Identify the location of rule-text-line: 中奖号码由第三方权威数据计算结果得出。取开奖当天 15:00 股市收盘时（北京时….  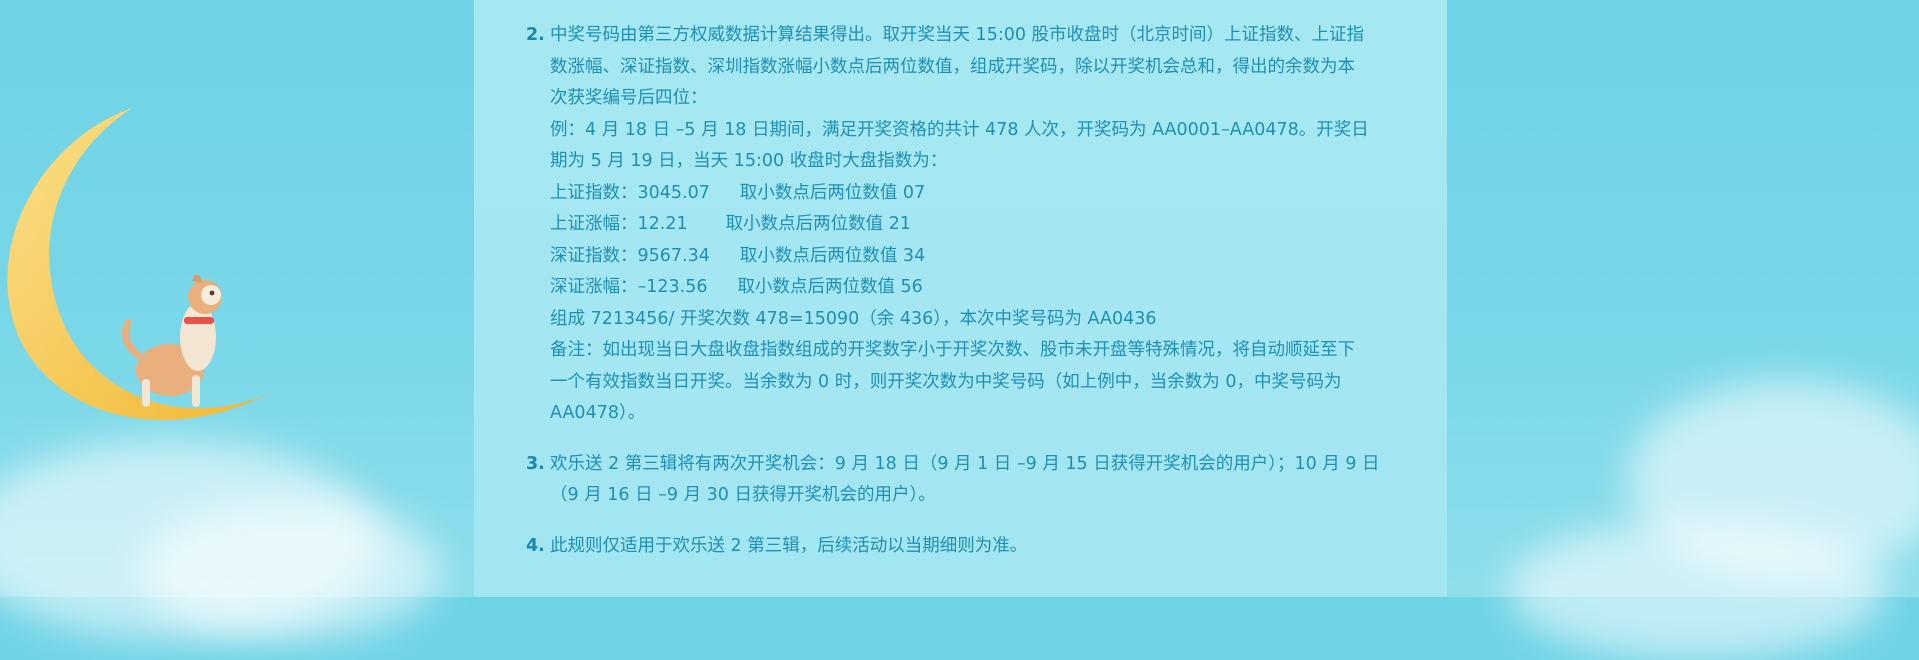
(957, 35).